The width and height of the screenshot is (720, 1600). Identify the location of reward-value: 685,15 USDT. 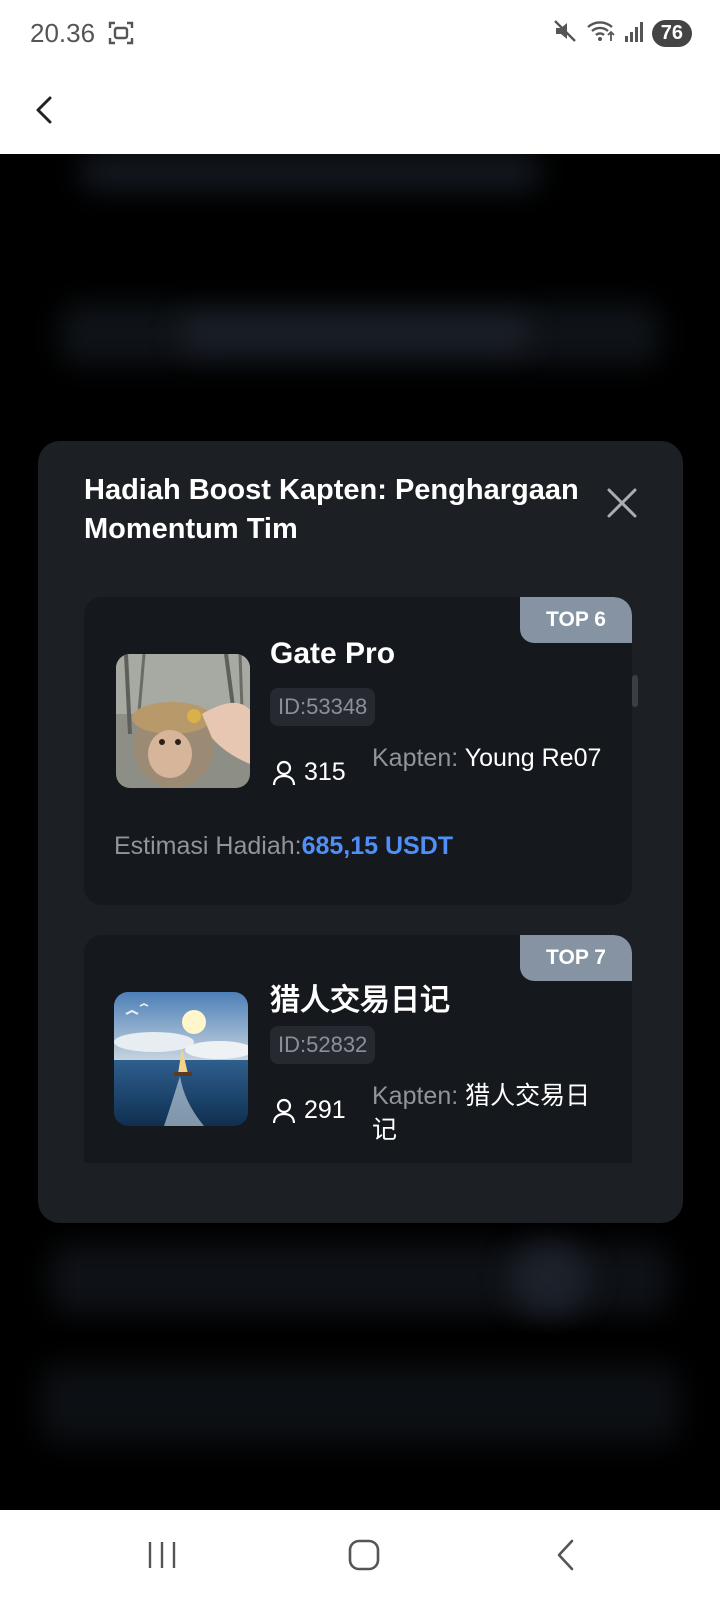
(377, 846).